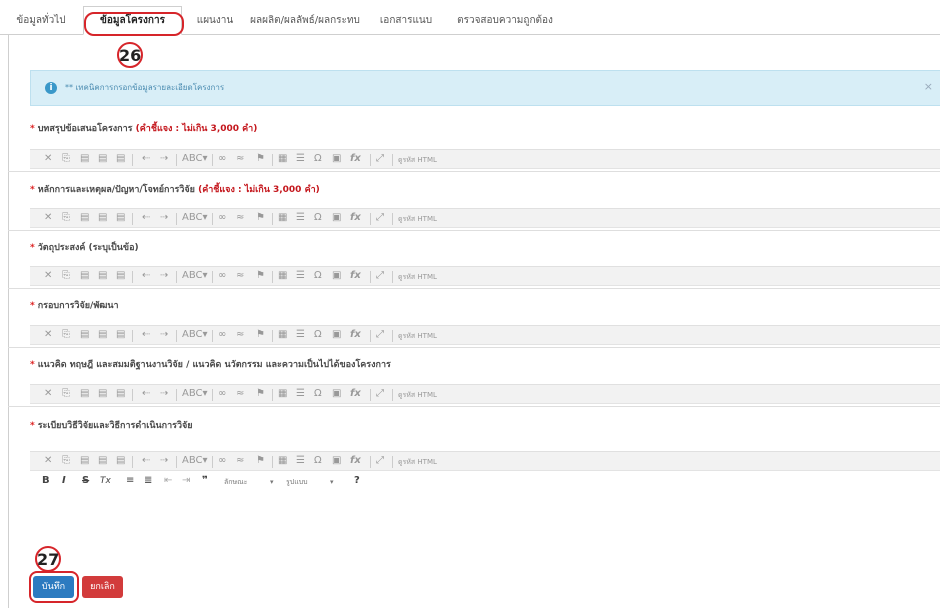 The image size is (940, 608). What do you see at coordinates (272, 482) in the screenshot?
I see `format-select-arrow: ▾` at bounding box center [272, 482].